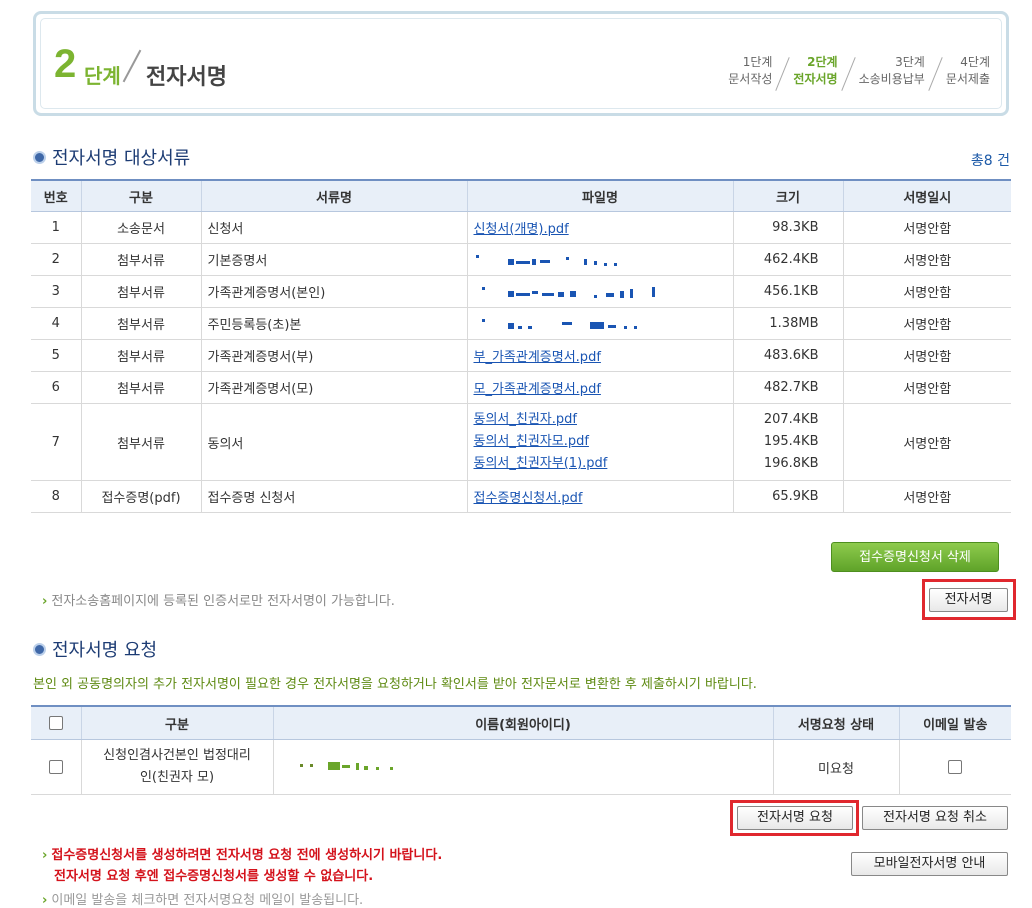 The image size is (1032, 908). I want to click on row-doc-name: 주민등록등(초)본, so click(333, 323).